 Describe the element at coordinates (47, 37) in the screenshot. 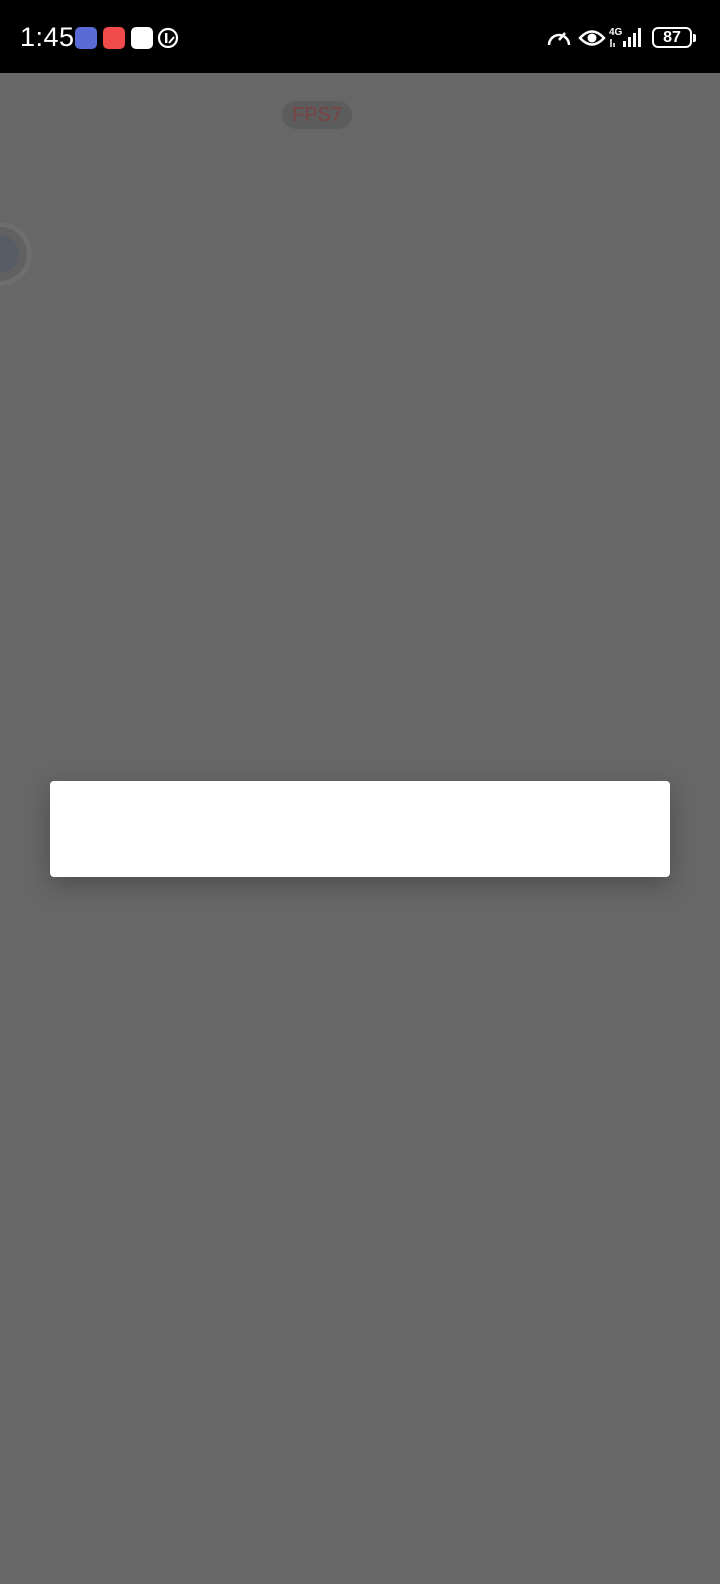

I see `clock-time: 1:45` at that location.